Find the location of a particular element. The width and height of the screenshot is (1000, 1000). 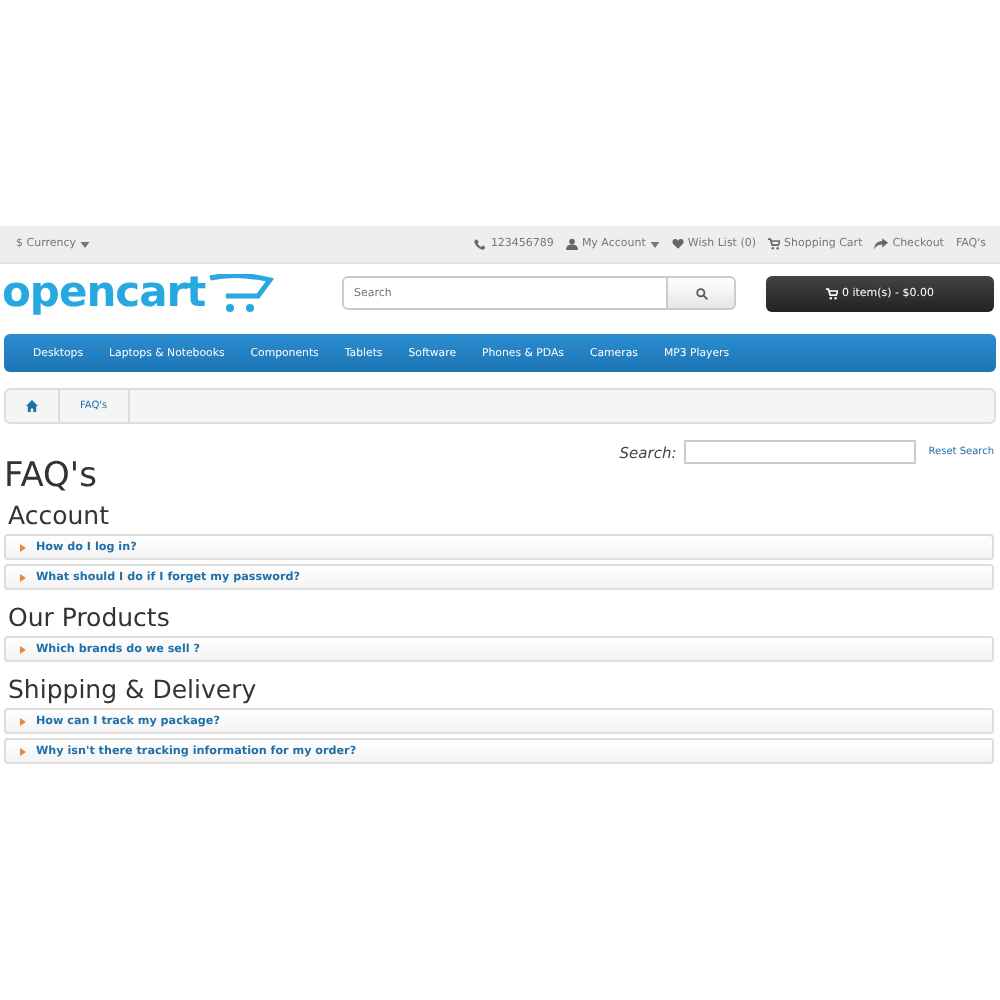

section-heading: Our Products is located at coordinates (90, 617).